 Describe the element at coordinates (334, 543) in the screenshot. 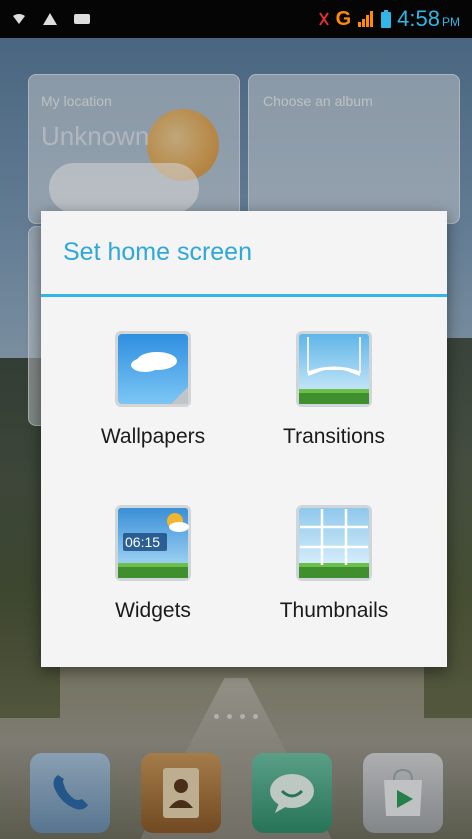

I see `thumbnails-icon` at that location.